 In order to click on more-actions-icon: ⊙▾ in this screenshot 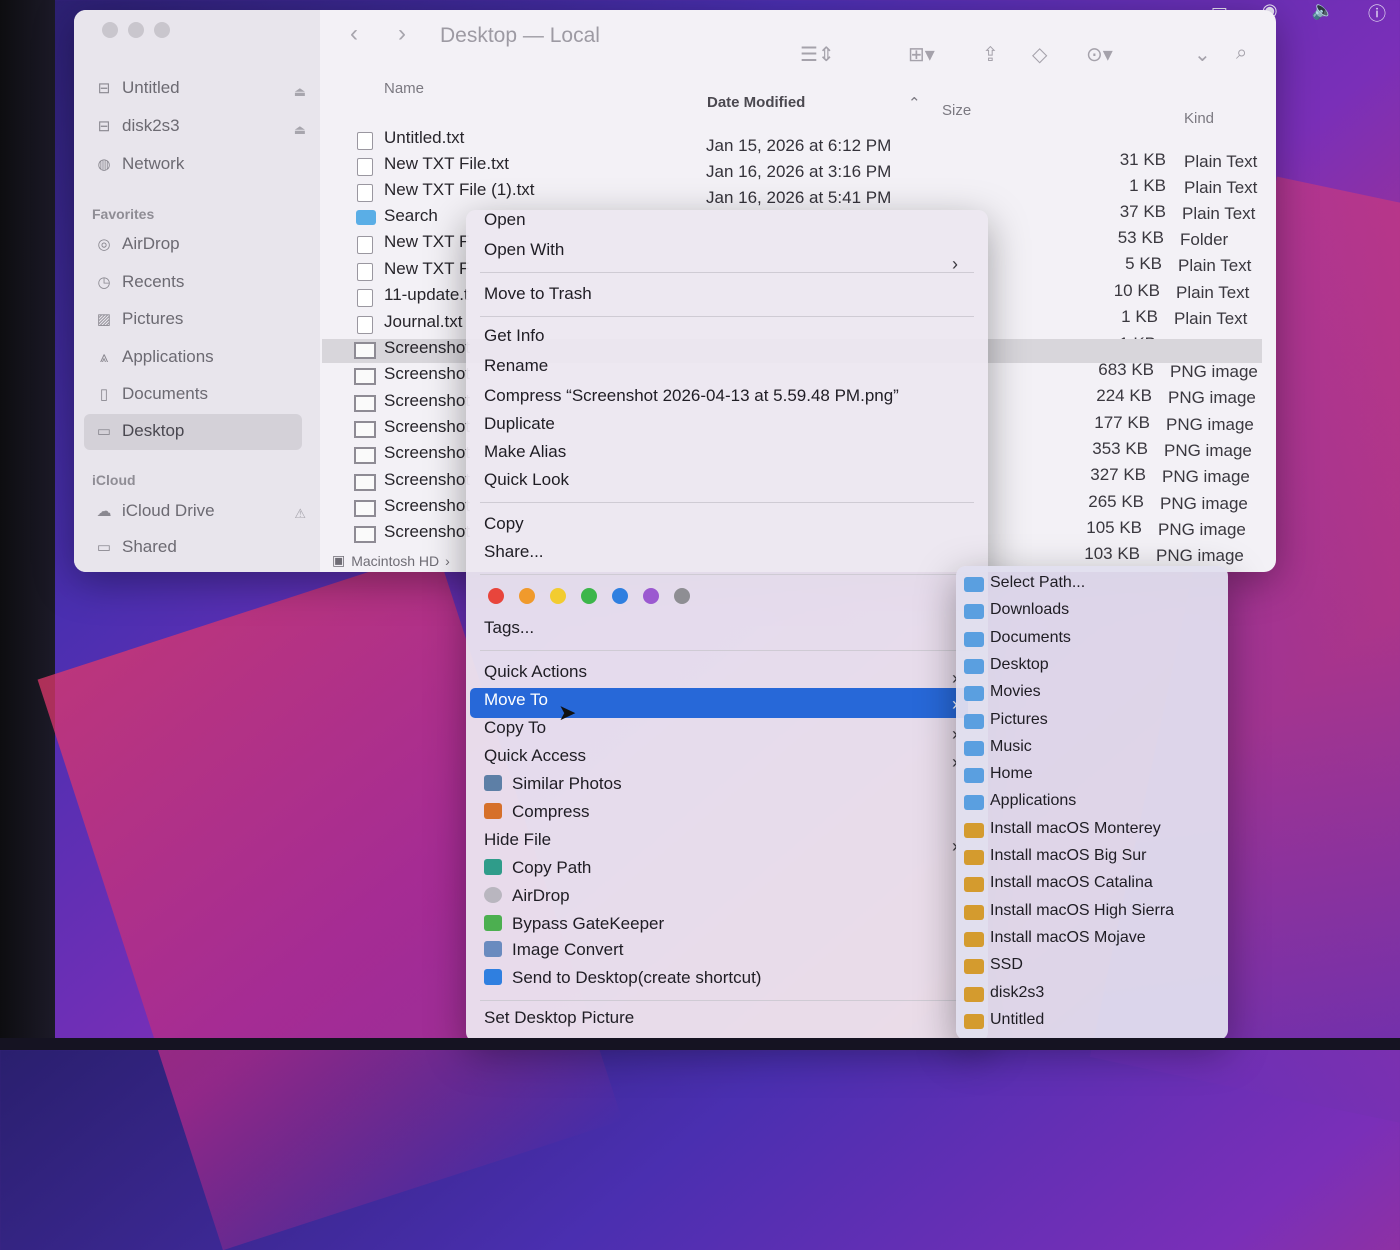, I will do `click(1099, 54)`.